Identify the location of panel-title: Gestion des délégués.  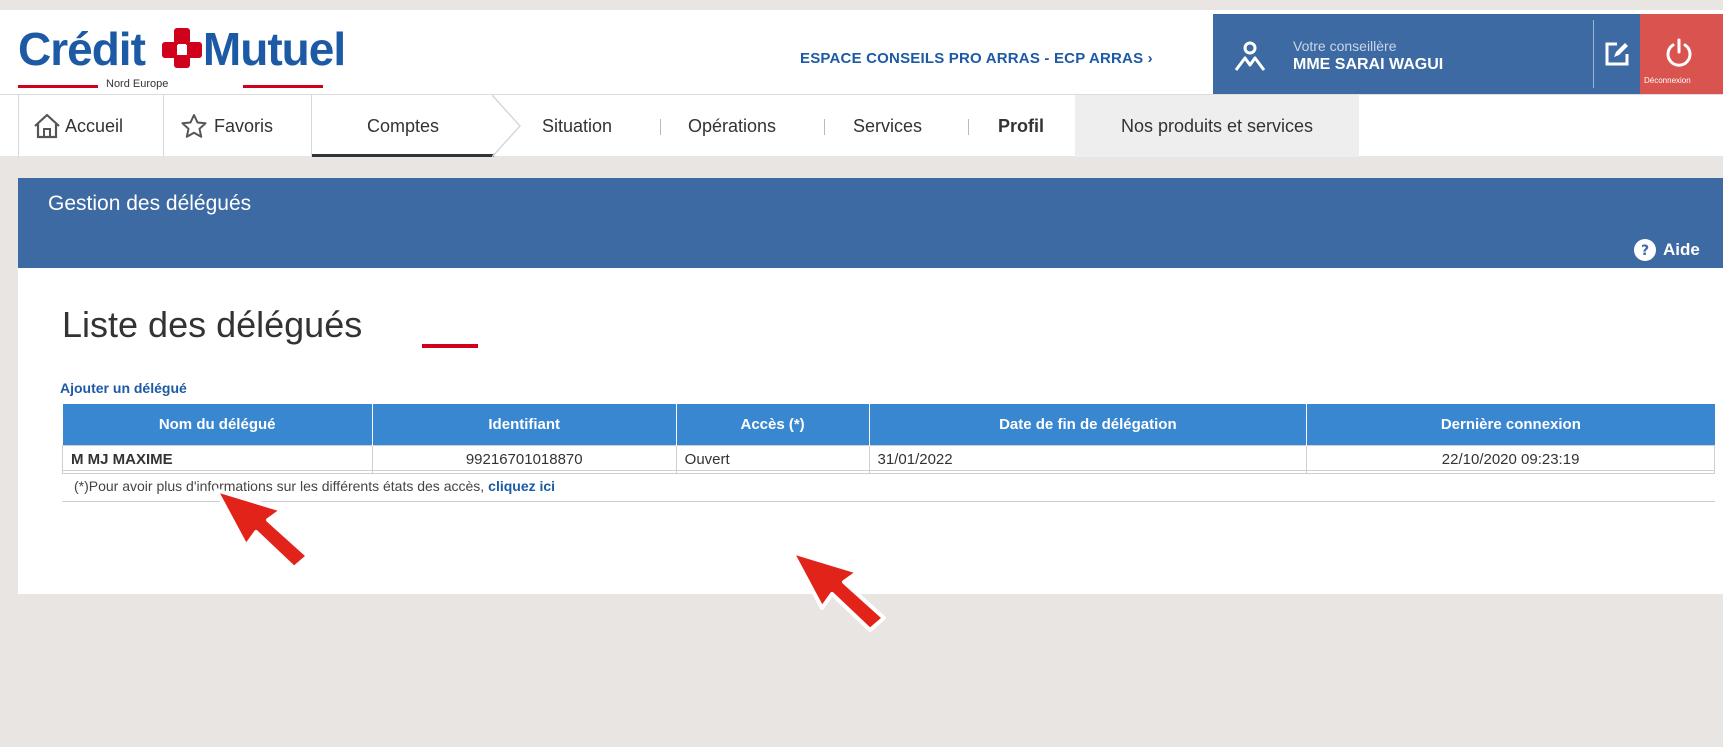
(150, 203).